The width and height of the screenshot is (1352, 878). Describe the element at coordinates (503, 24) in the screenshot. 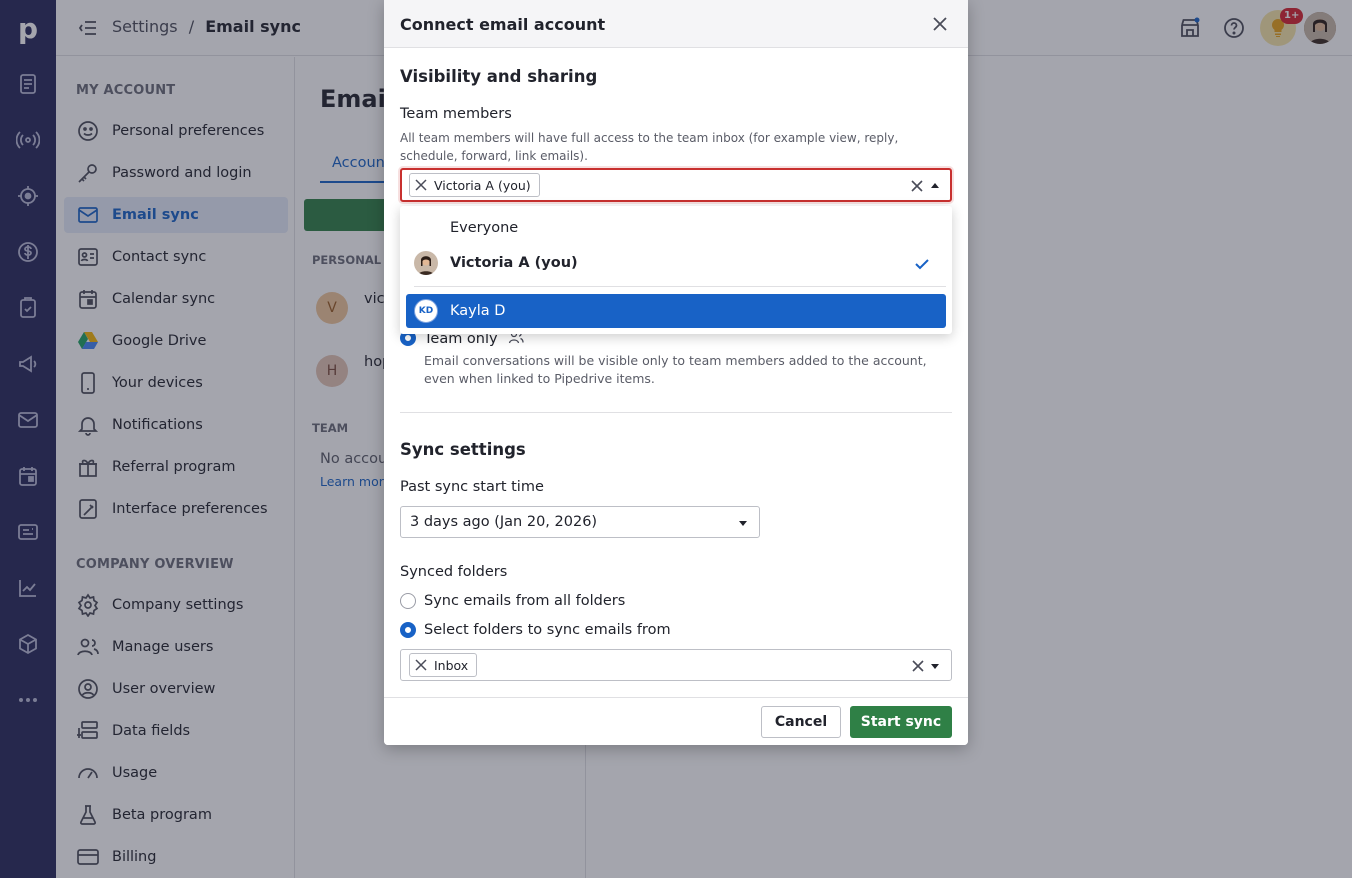

I see `dialog-title: Connect email account` at that location.